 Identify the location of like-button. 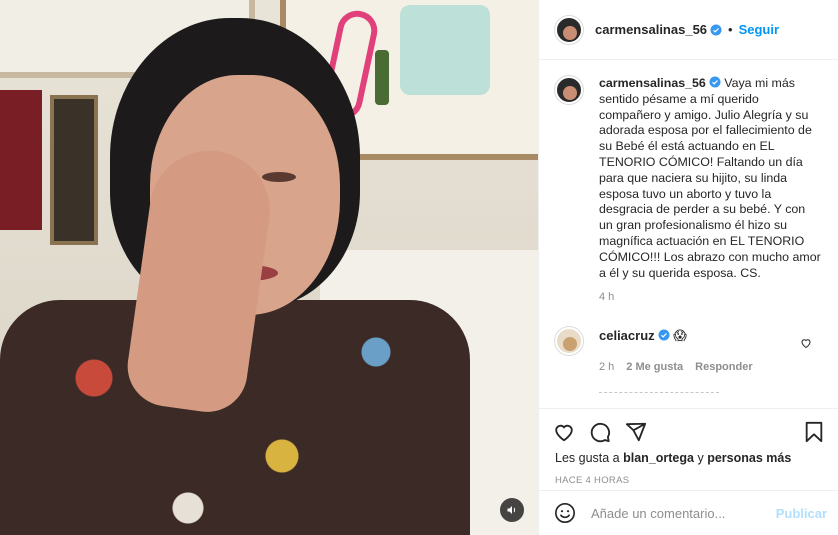
(564, 432).